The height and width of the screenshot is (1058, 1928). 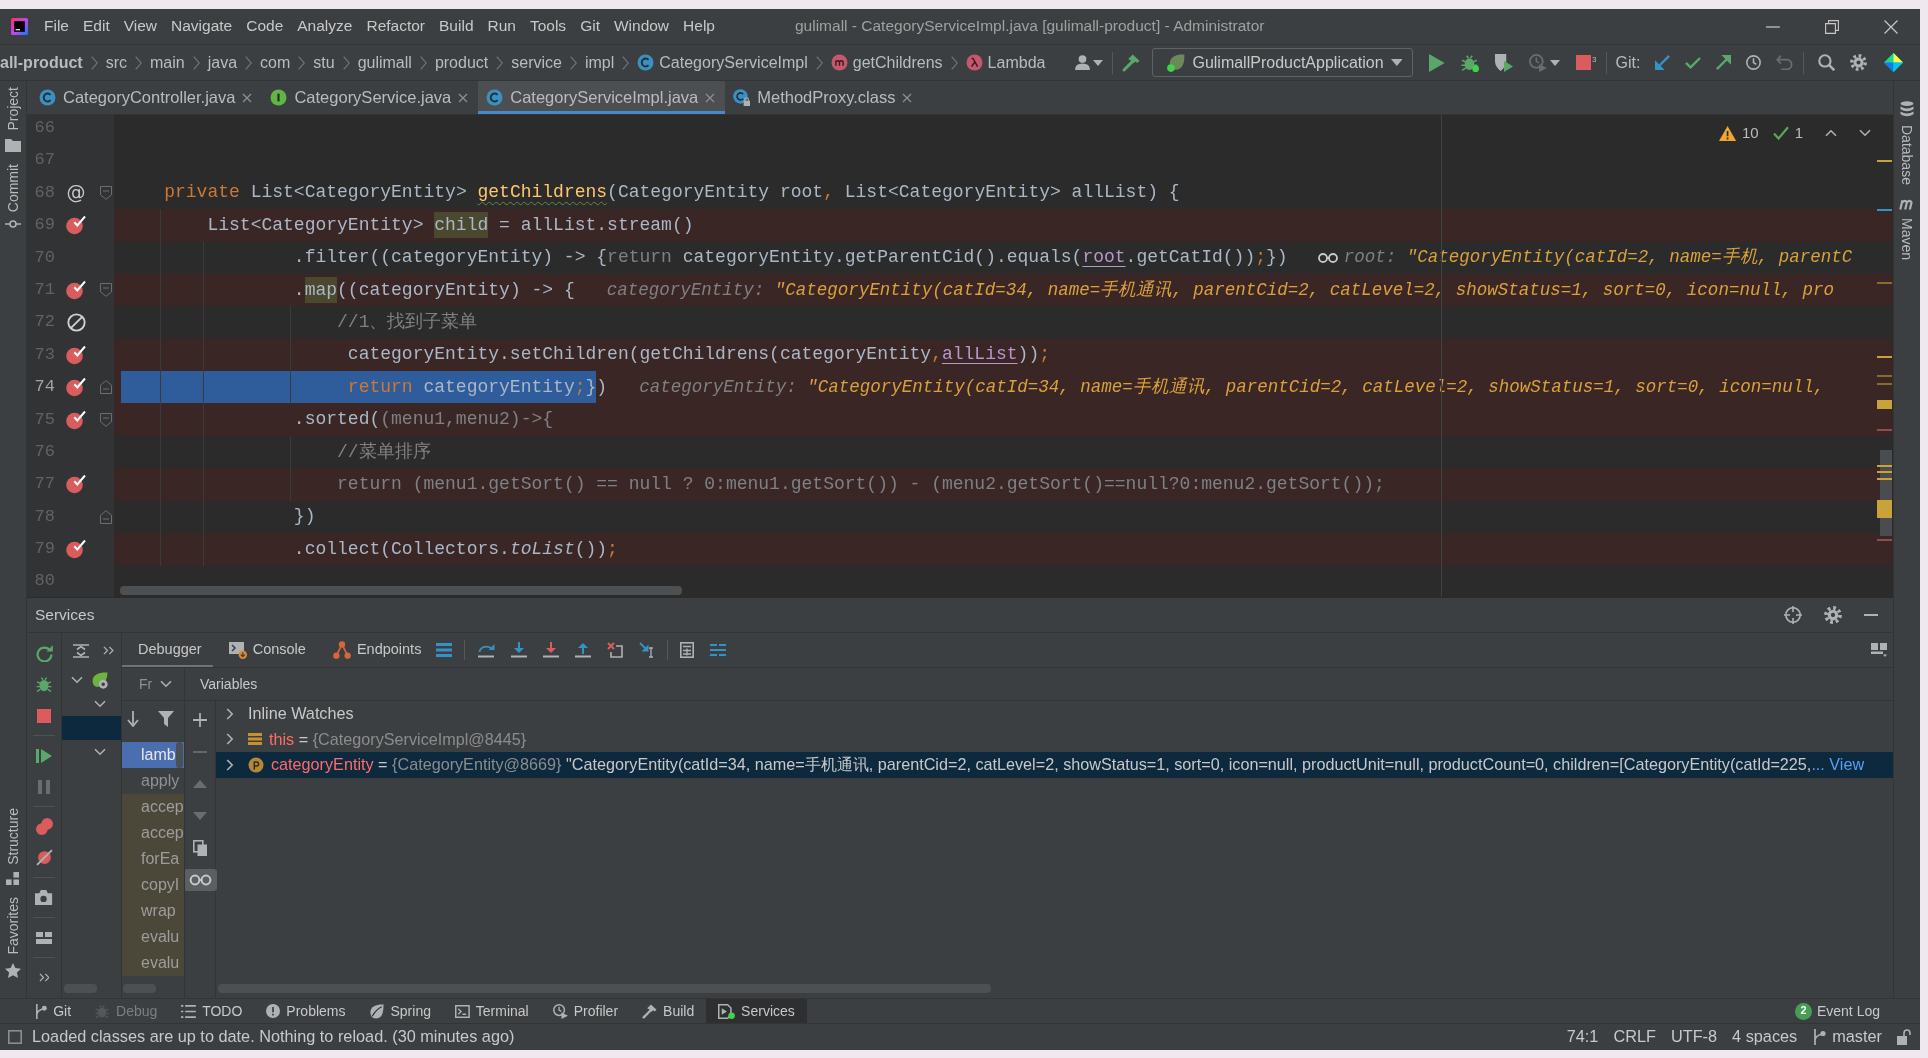 What do you see at coordinates (200, 848) in the screenshot?
I see `copy-icon` at bounding box center [200, 848].